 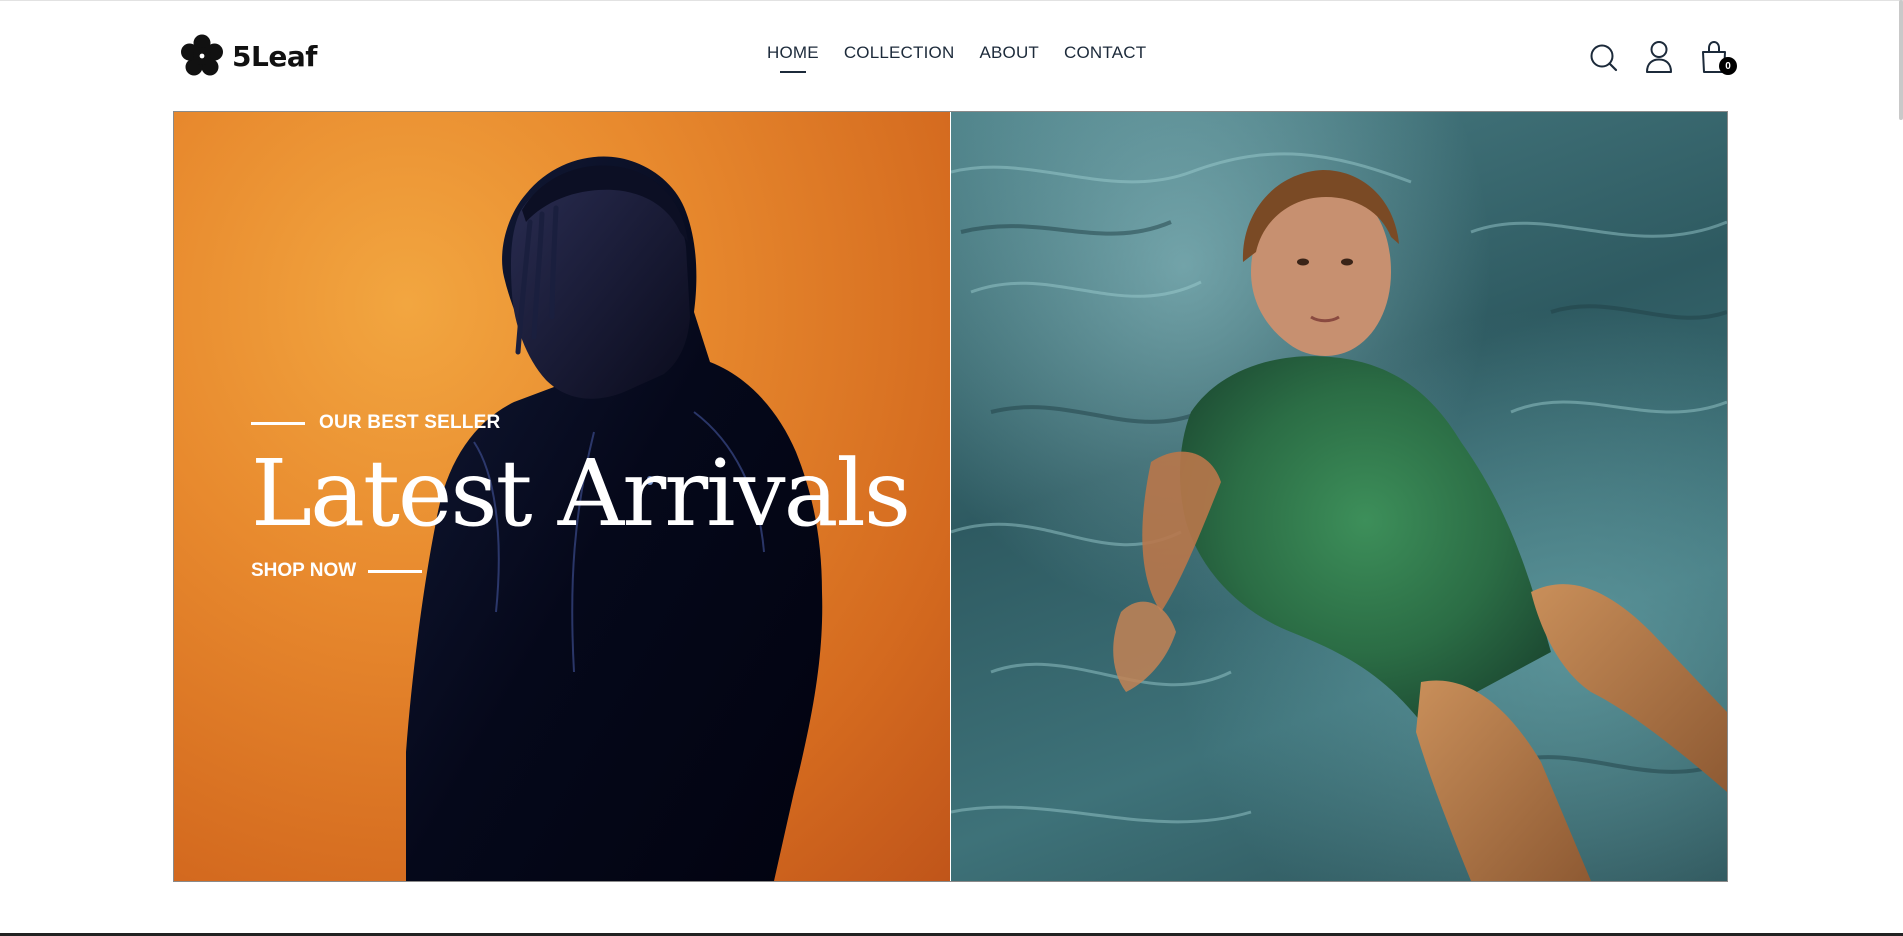 I want to click on brand-name: 5Leaf, so click(x=274, y=56).